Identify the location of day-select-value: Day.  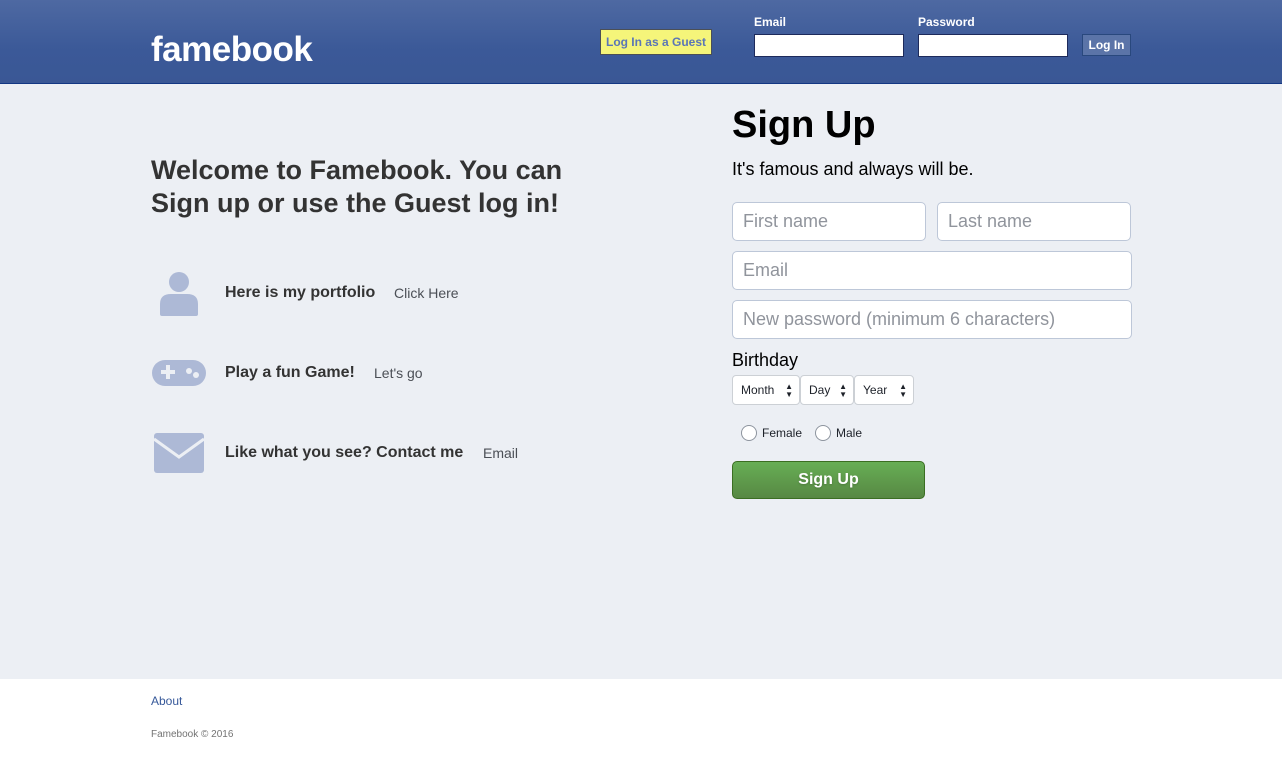
(820, 390).